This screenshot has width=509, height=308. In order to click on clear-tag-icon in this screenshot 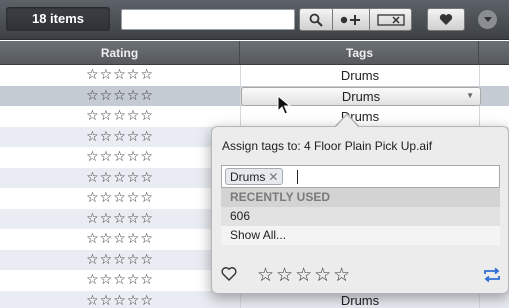, I will do `click(390, 19)`.